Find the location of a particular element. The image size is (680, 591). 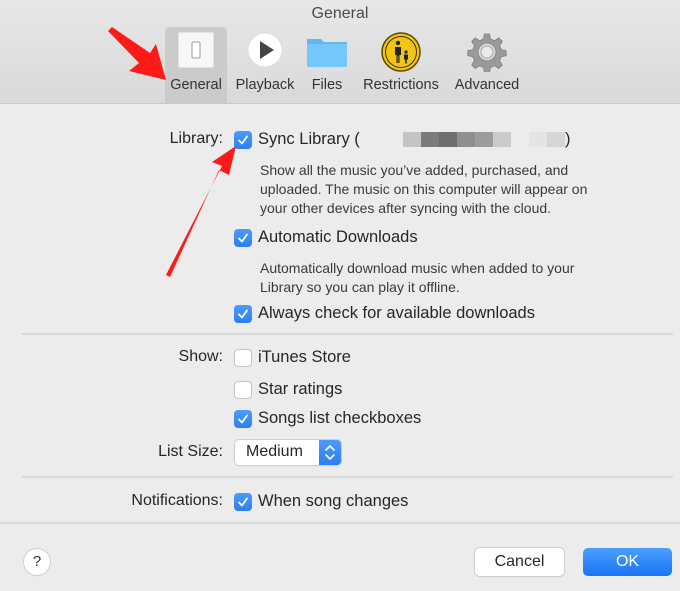

parental-controls-icon is located at coordinates (401, 54).